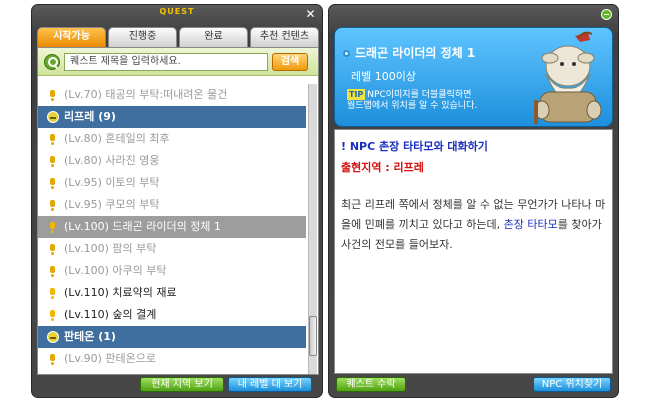 This screenshot has width=650, height=403. What do you see at coordinates (290, 62) in the screenshot?
I see `search-button: 검색` at bounding box center [290, 62].